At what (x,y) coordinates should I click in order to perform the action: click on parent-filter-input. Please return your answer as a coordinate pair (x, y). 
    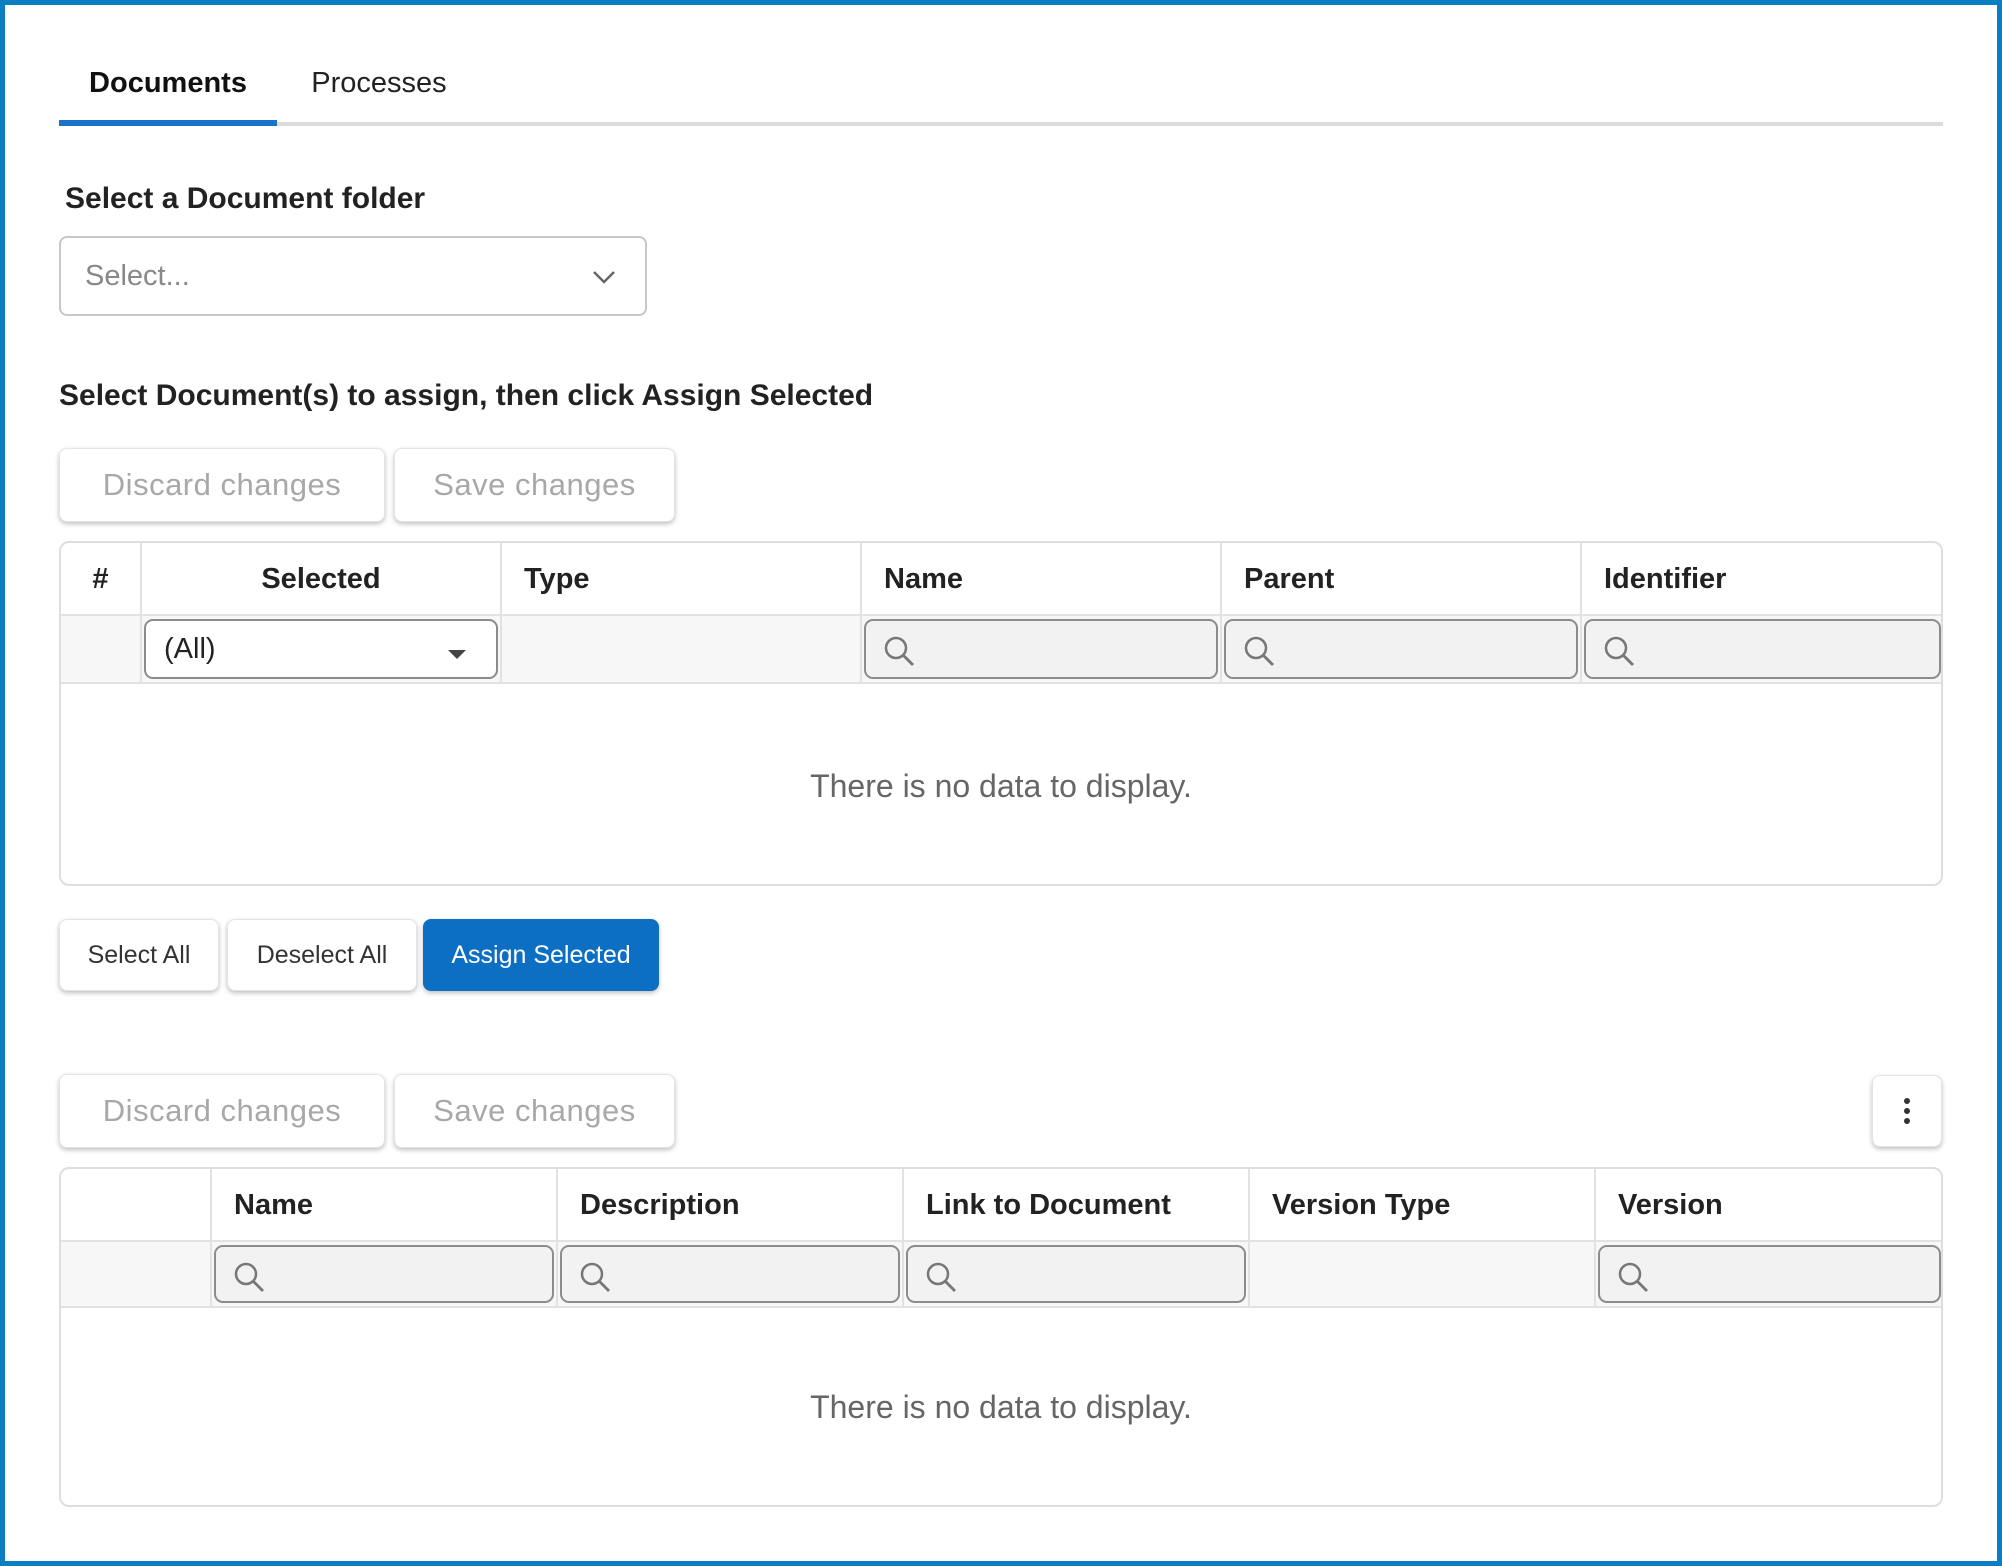
    Looking at the image, I should click on (1401, 649).